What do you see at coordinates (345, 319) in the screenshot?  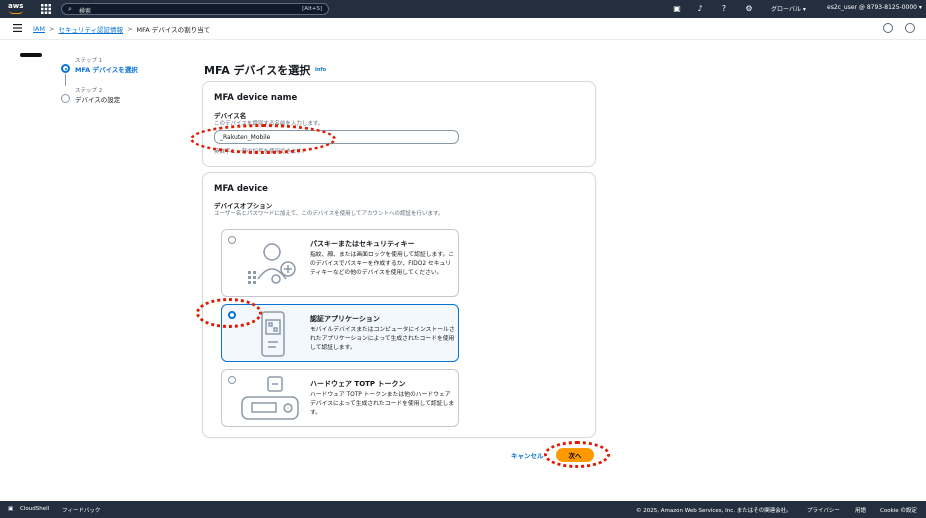 I see `option-title: 認証アプリケーション` at bounding box center [345, 319].